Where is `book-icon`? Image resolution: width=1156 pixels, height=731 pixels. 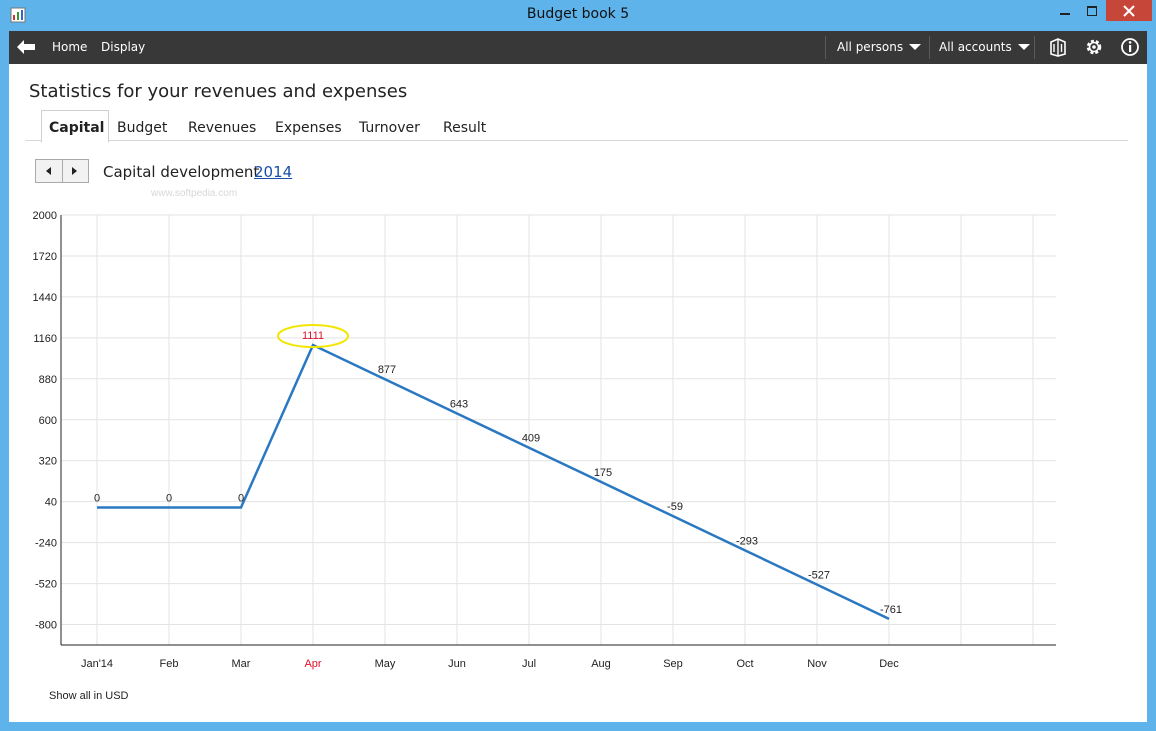
book-icon is located at coordinates (1058, 47).